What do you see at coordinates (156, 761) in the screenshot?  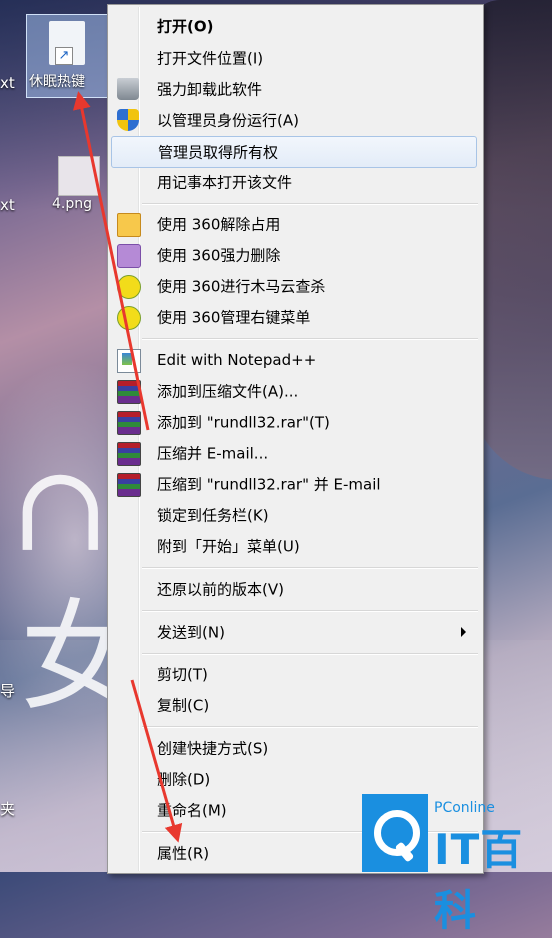 I see `annotation-arrow-to-properties` at bounding box center [156, 761].